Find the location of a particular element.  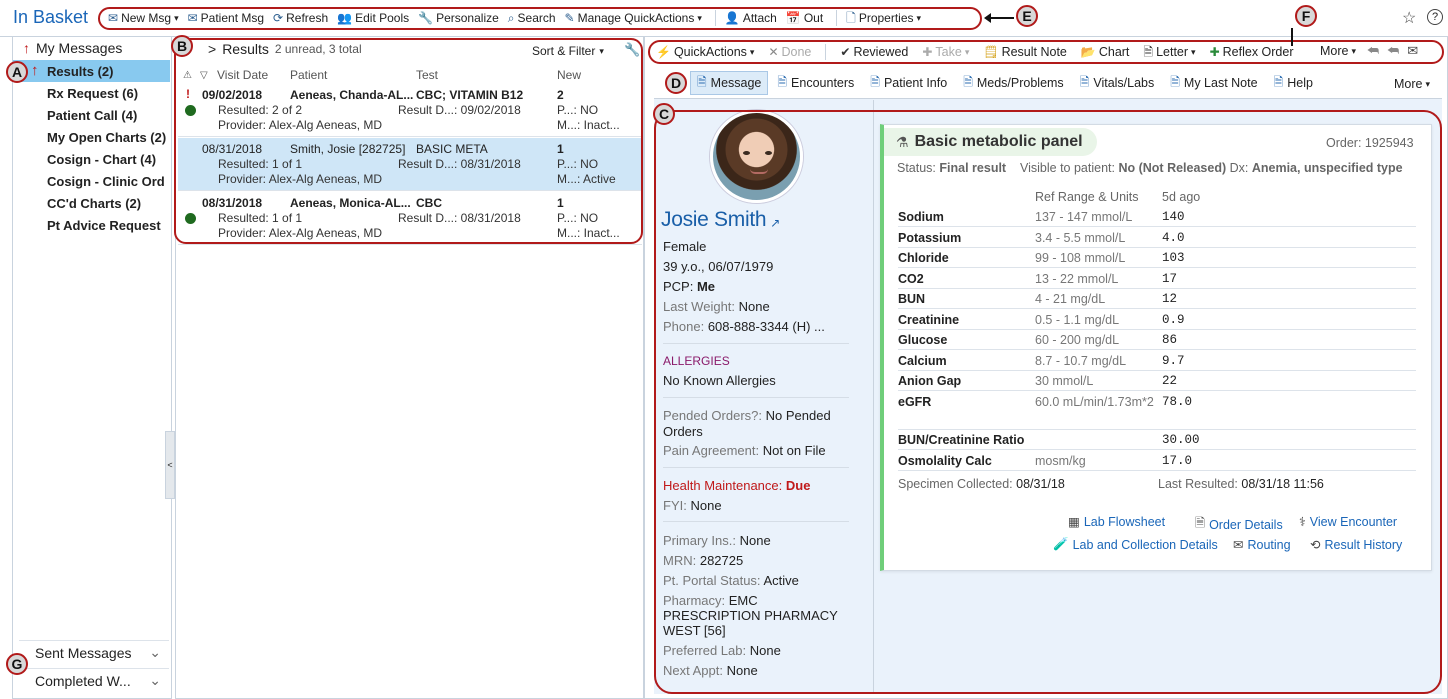

allergies-value: No Known Allergies is located at coordinates (719, 380).